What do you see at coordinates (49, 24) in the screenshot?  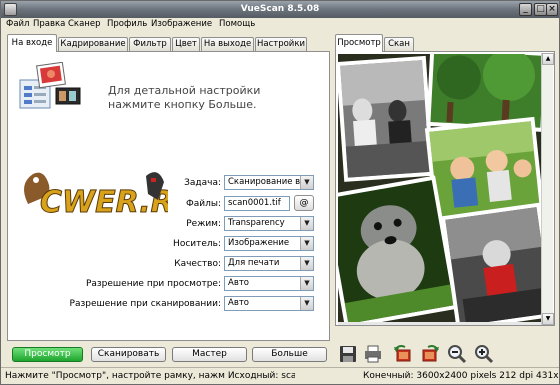 I see `menu-edit: Правка` at bounding box center [49, 24].